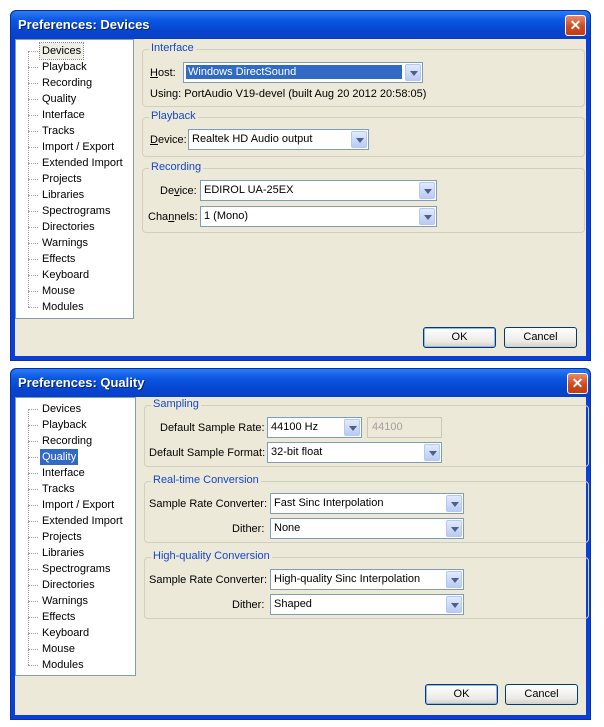 The image size is (604, 727). I want to click on host-dropdown: Windows DirectSound, so click(303, 72).